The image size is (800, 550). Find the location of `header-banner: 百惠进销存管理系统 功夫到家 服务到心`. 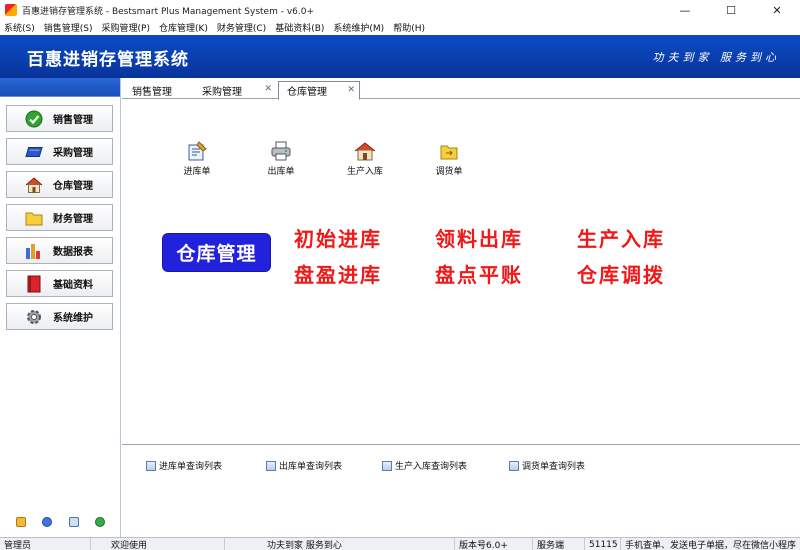

header-banner: 百惠进销存管理系统 功夫到家 服务到心 is located at coordinates (400, 56).